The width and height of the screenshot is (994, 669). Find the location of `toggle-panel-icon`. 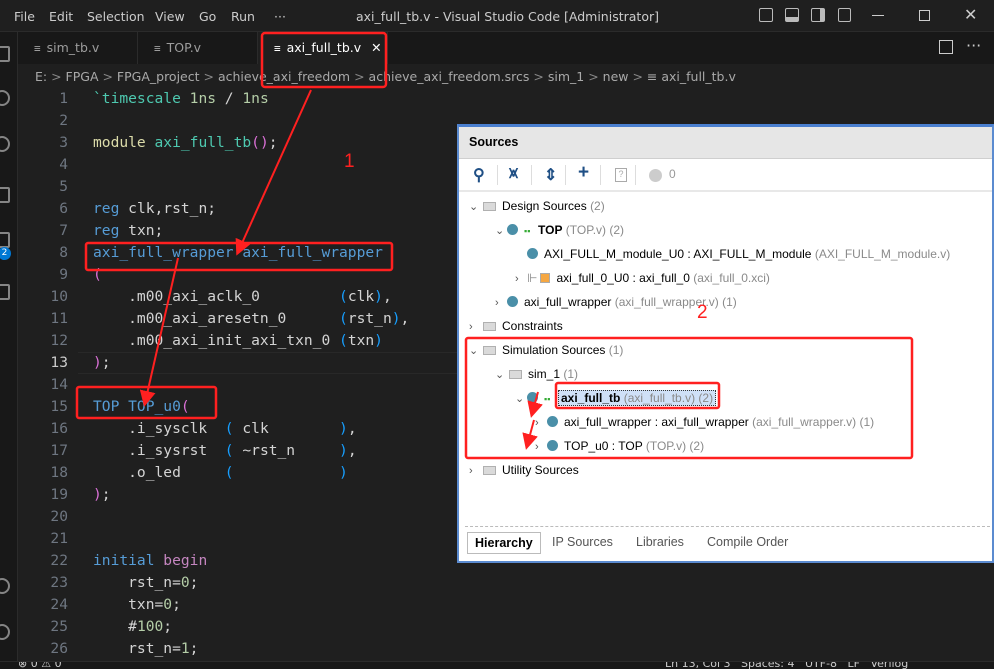

toggle-panel-icon is located at coordinates (792, 15).